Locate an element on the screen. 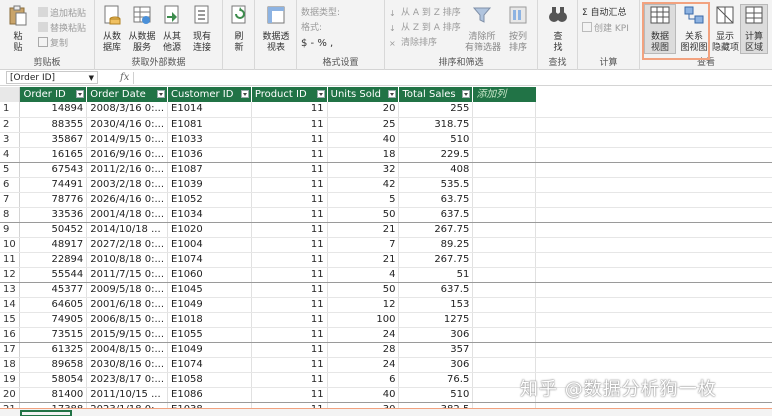 This screenshot has height=416, width=772. calc-area-button: 计算 区域 is located at coordinates (754, 29).